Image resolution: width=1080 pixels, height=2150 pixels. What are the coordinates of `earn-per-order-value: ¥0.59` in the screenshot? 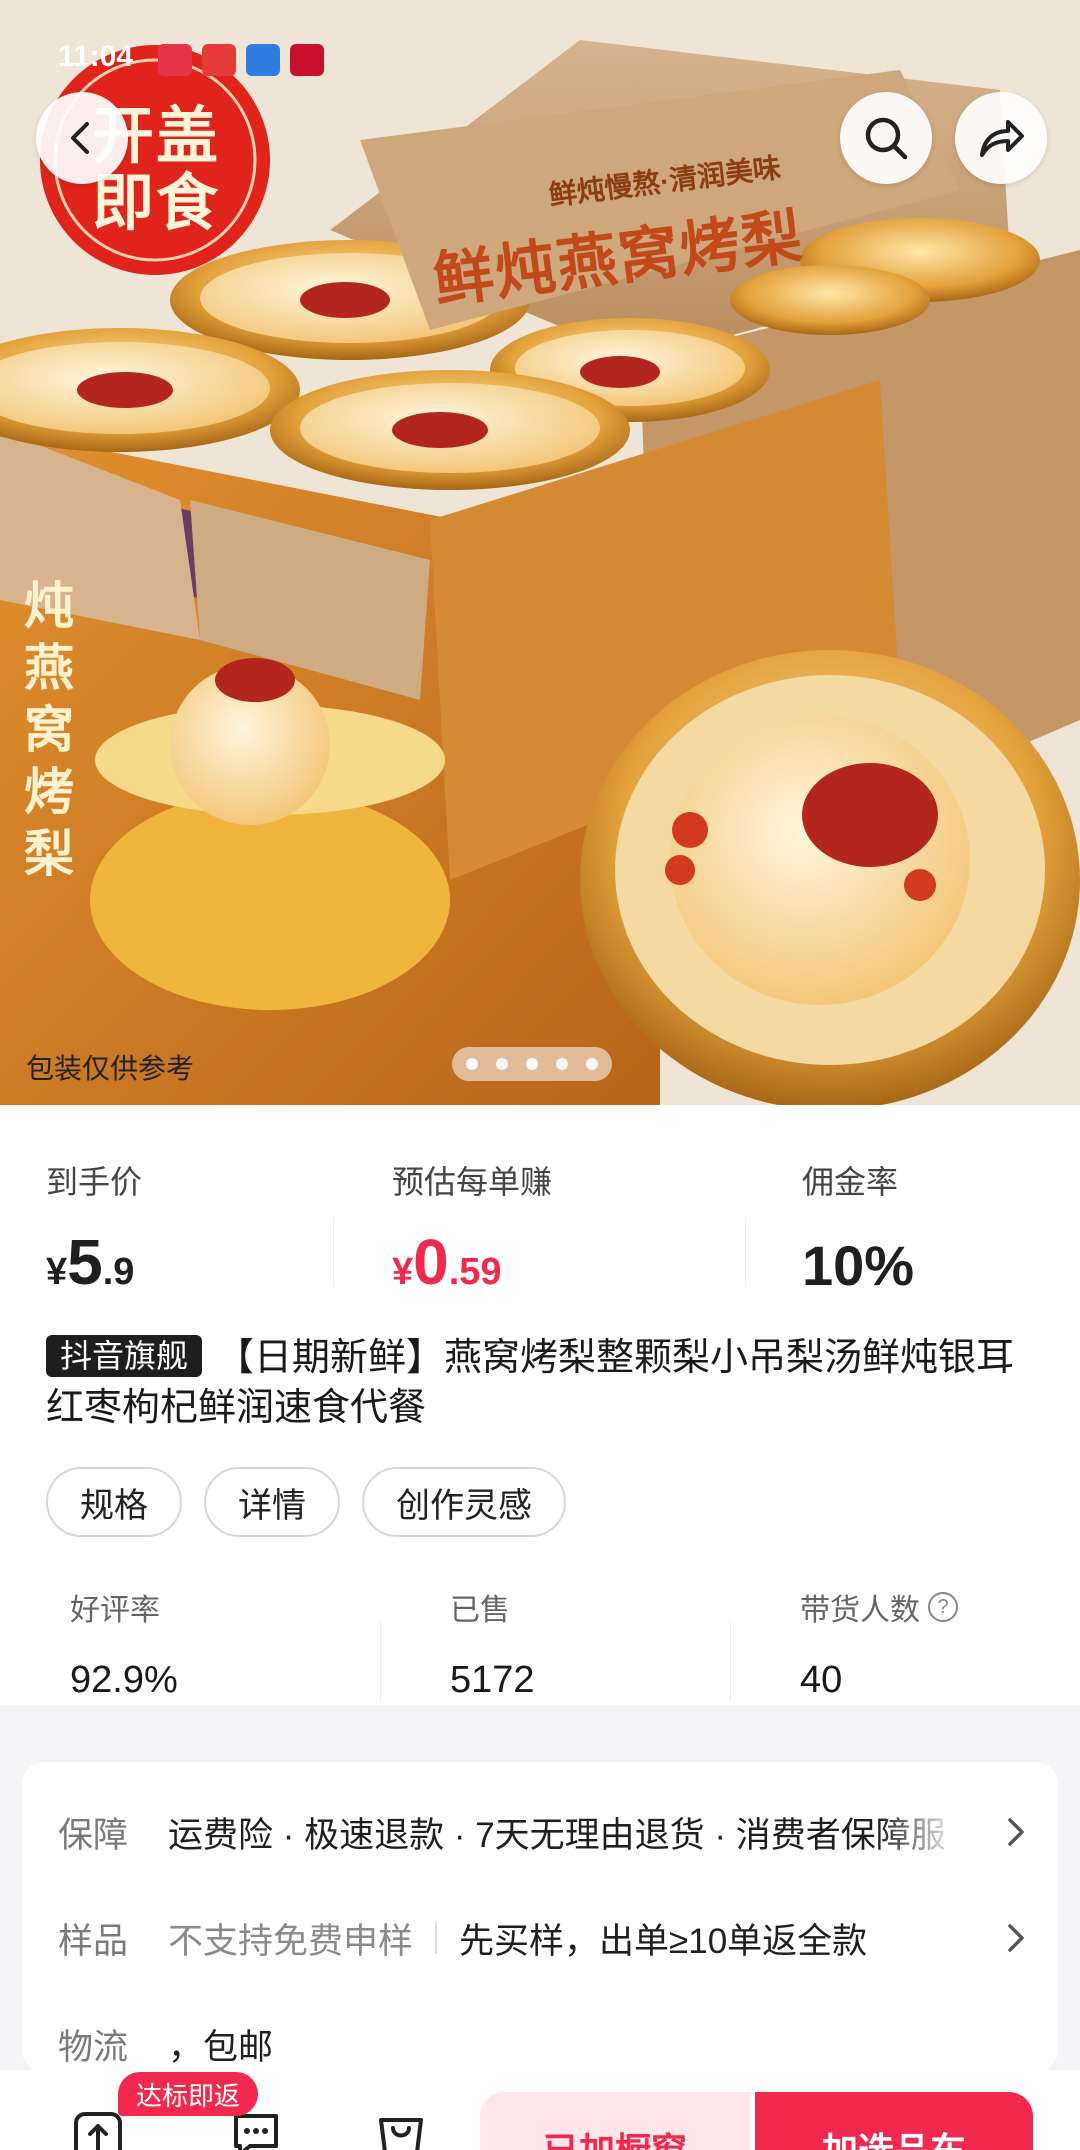 It's located at (472, 1262).